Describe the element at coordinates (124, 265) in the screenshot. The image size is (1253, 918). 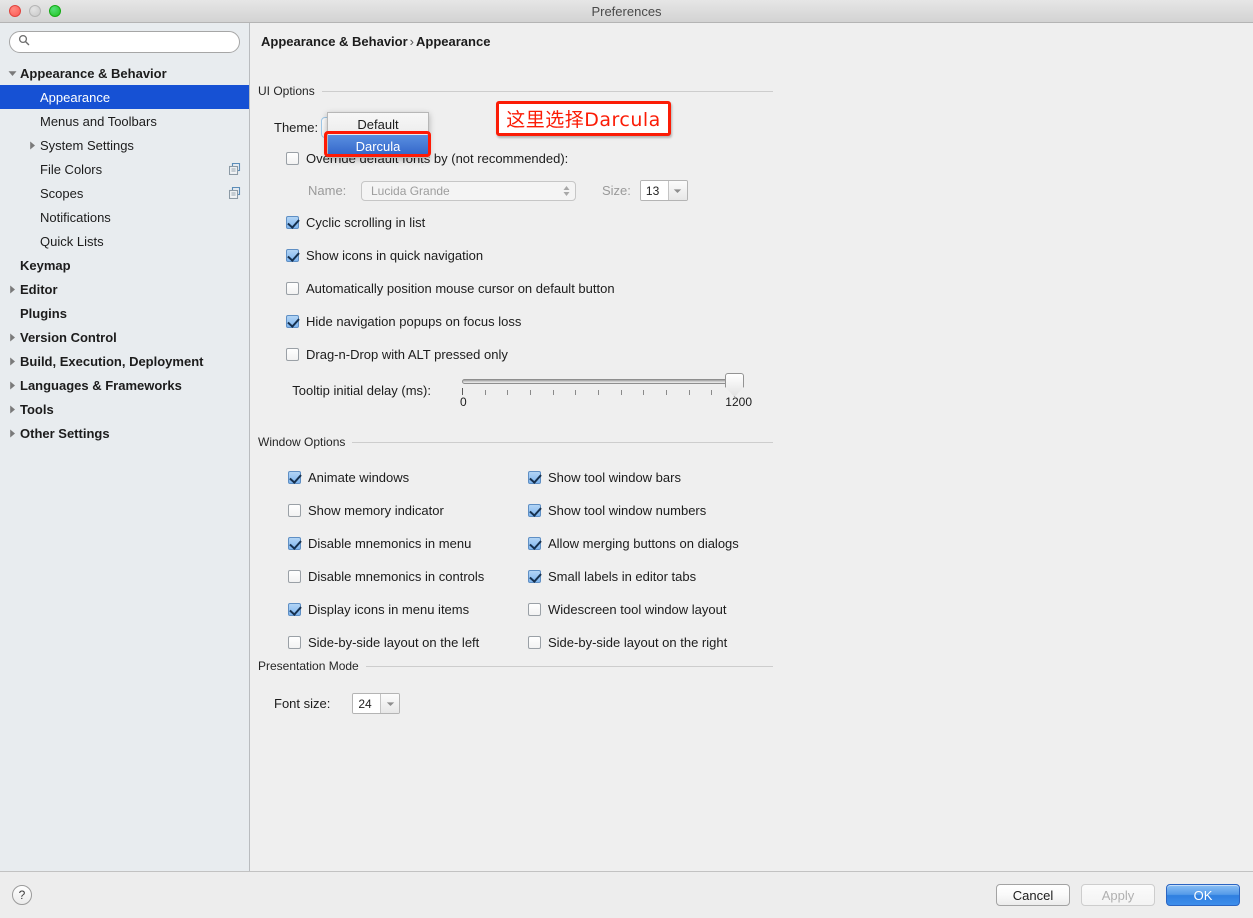
I see `sidebar-item-keymap: Keymap` at that location.